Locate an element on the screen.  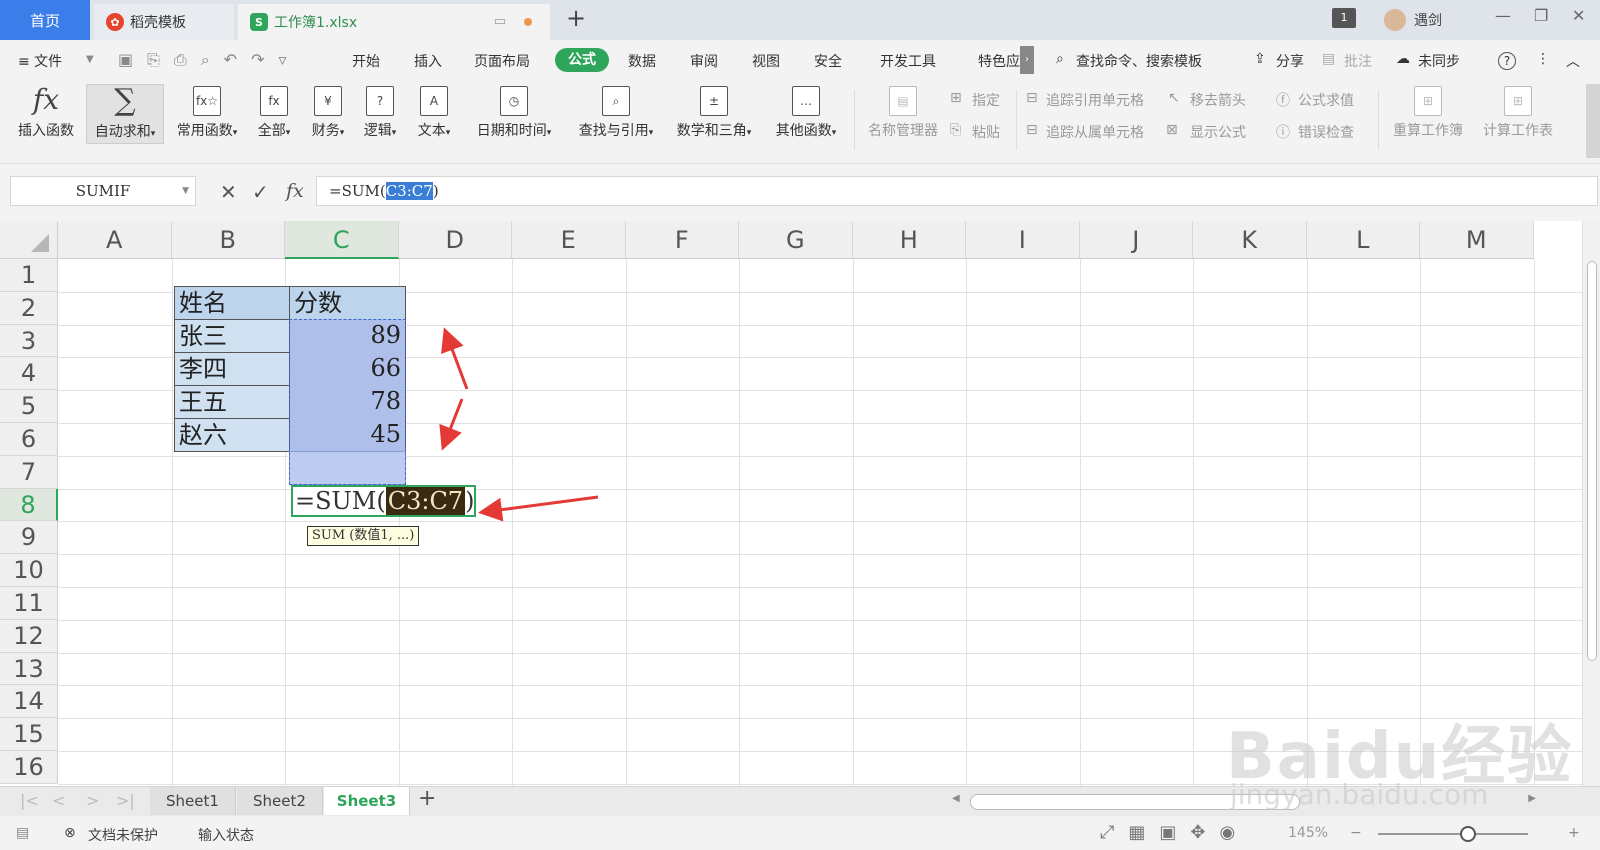
other-functions-button: … 其他函数▾ is located at coordinates (806, 113).